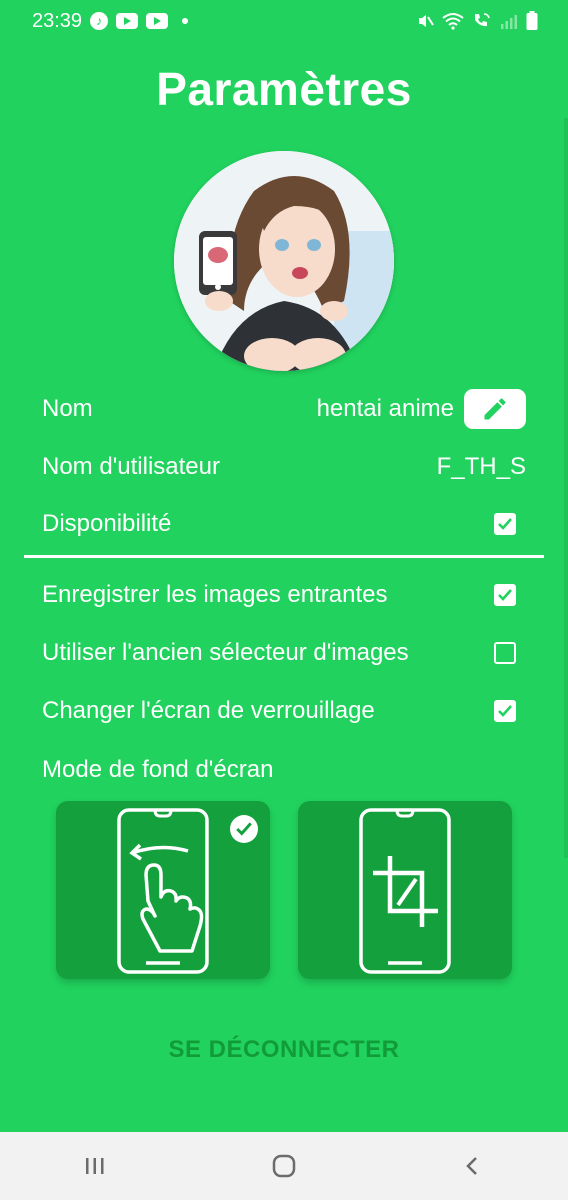 Image resolution: width=568 pixels, height=1200 pixels. Describe the element at coordinates (284, 467) in the screenshot. I see `username-row: Nom d'utilisateur F_TH_S` at that location.